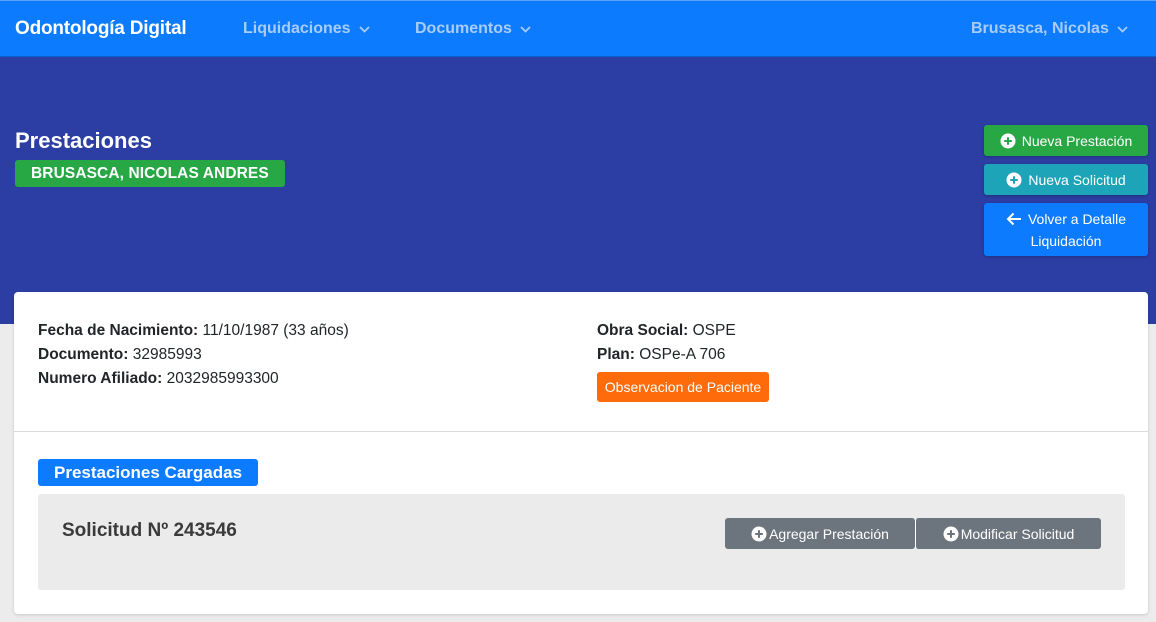  What do you see at coordinates (1077, 140) in the screenshot?
I see `nueva-prestacion-label: Nueva Prestación` at bounding box center [1077, 140].